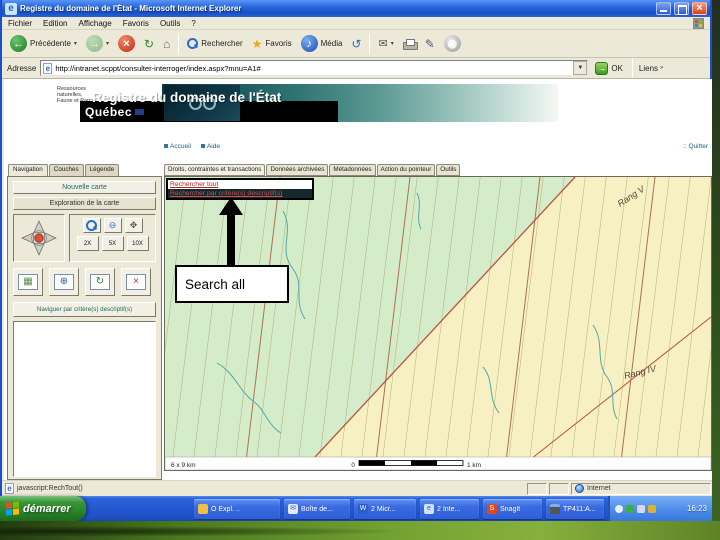 This screenshot has width=720, height=540. Describe the element at coordinates (84, 282) in the screenshot. I see `map-tools: ▦ ⊕ ↻ ×` at that location.